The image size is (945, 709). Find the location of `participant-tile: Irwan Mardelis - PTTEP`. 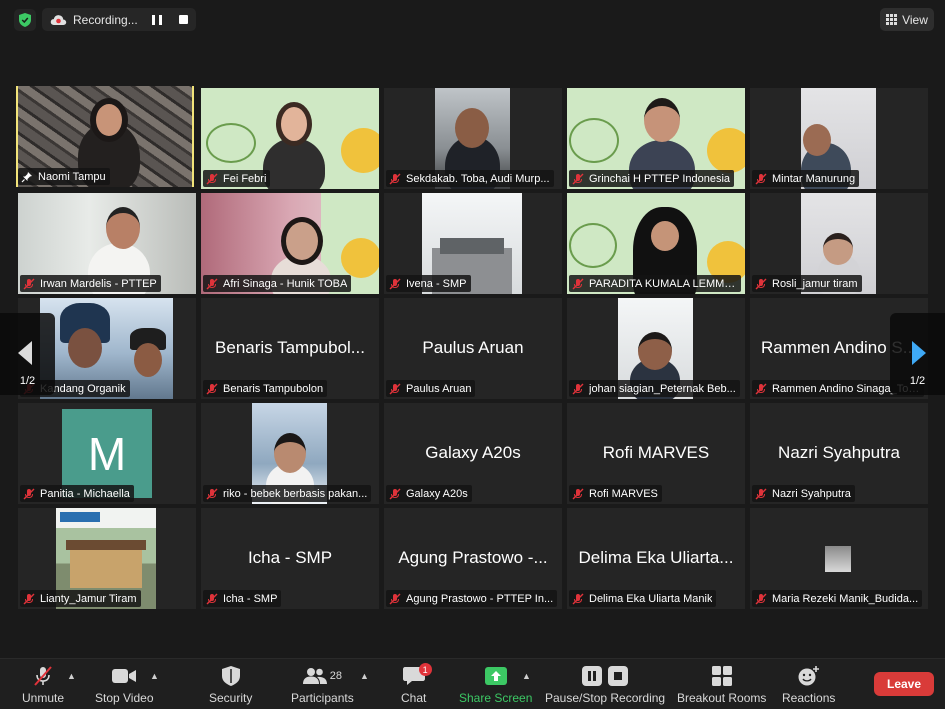

participant-tile: Irwan Mardelis - PTTEP is located at coordinates (107, 243).